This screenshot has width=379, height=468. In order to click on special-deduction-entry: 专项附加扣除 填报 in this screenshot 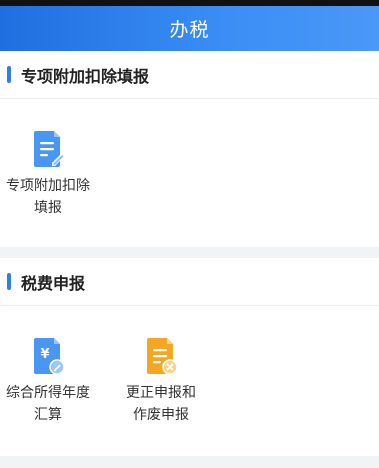, I will do `click(49, 174)`.